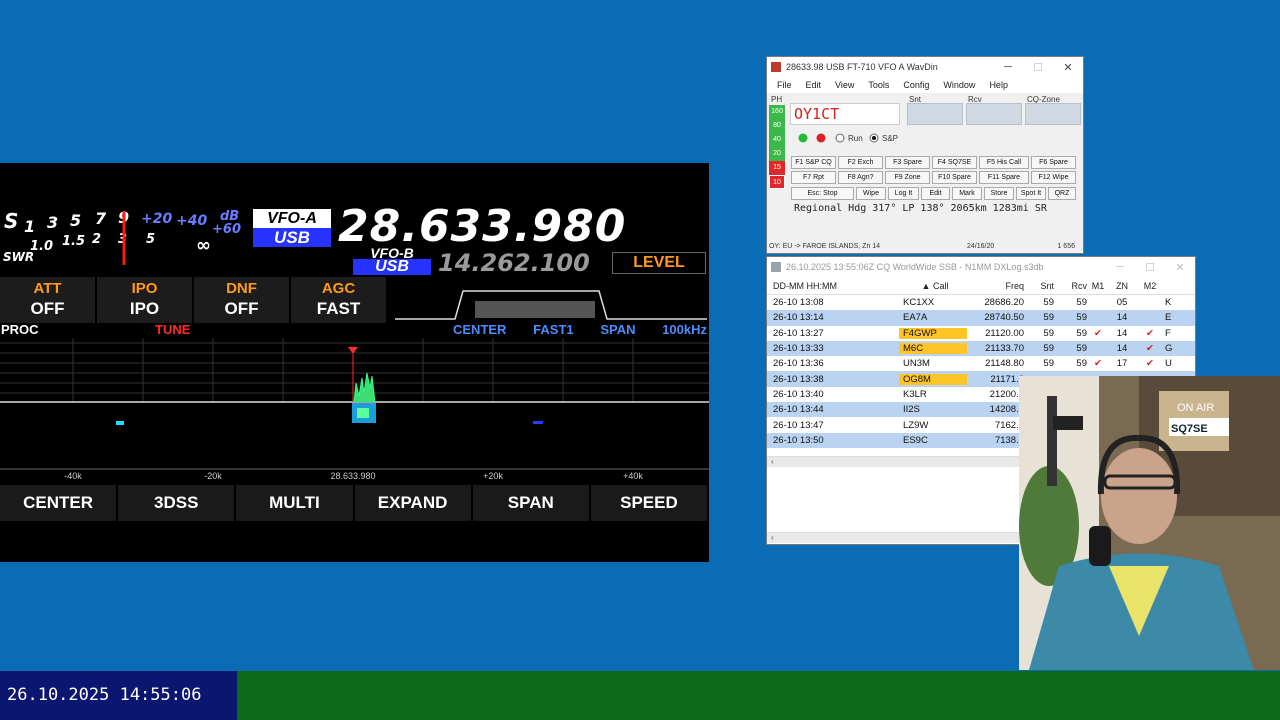 The width and height of the screenshot is (1280, 720). I want to click on cell-zn: 17, so click(1122, 364).